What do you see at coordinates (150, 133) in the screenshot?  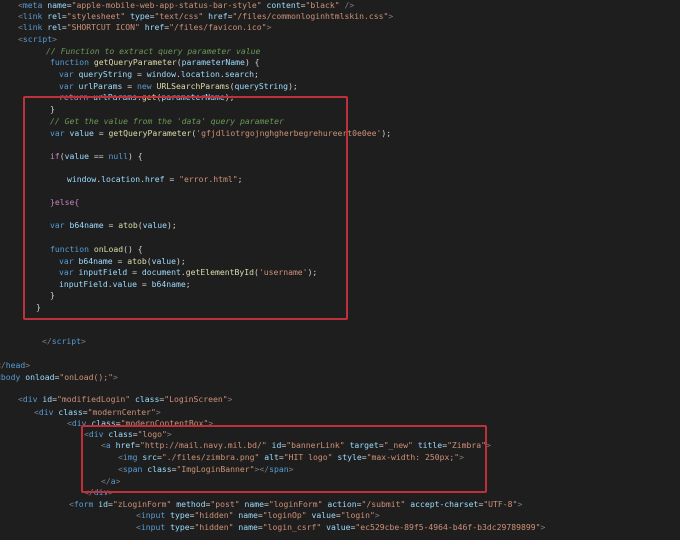 I see `code-token: getQueryParameter` at bounding box center [150, 133].